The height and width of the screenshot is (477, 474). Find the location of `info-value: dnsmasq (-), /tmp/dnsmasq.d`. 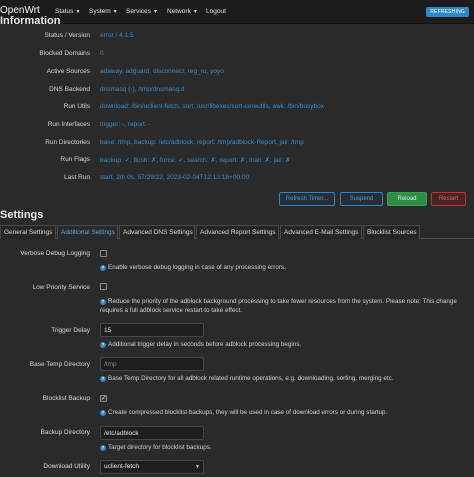

info-value: dnsmasq (-), /tmp/dnsmasq.d is located at coordinates (142, 89).